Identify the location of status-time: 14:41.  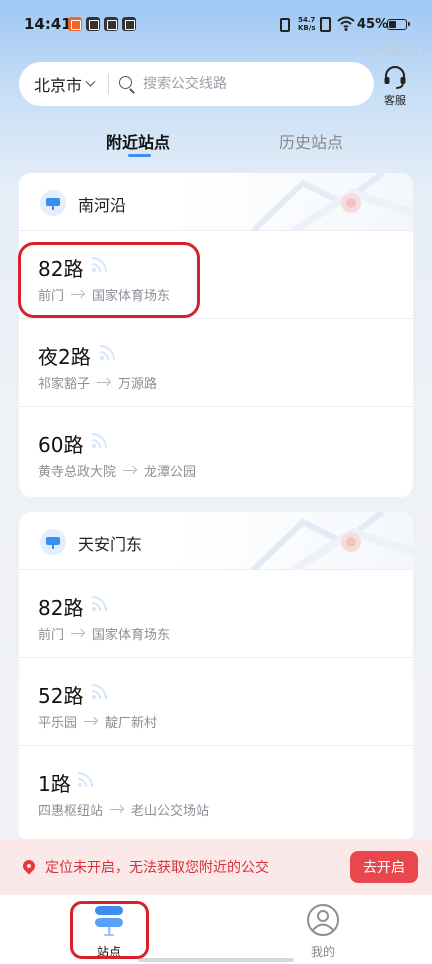
(48, 24).